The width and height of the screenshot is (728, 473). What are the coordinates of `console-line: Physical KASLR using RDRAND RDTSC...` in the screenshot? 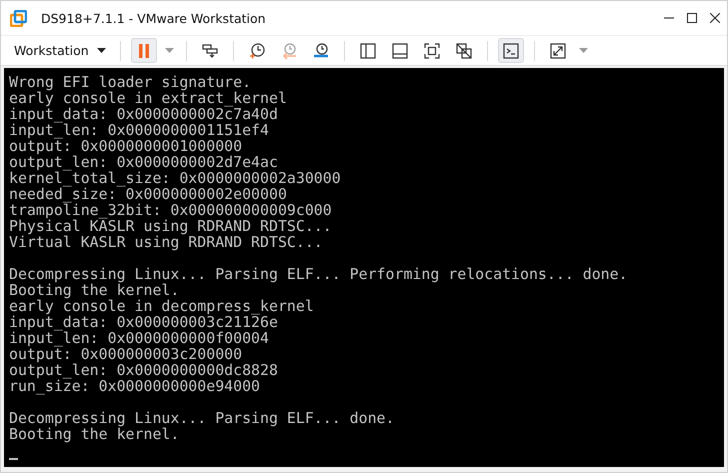 It's located at (171, 226).